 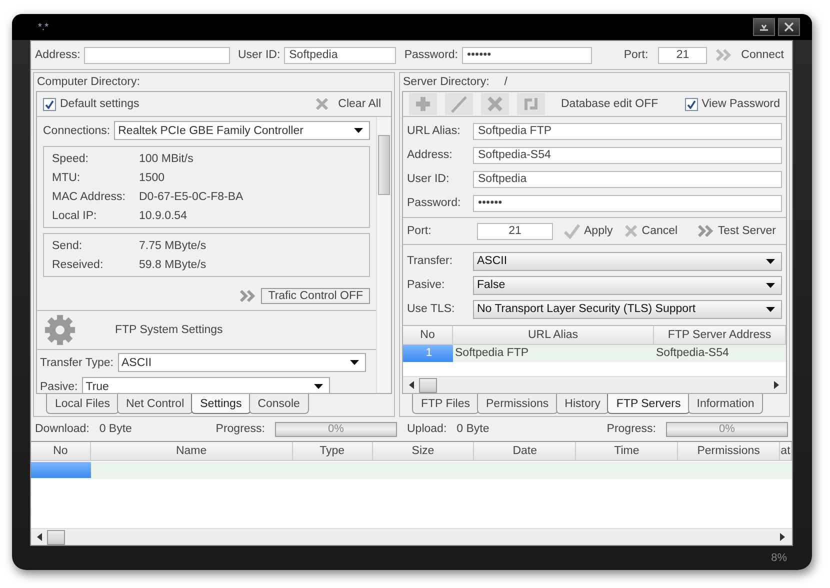 What do you see at coordinates (89, 196) in the screenshot?
I see `info-label: MAC Address:` at bounding box center [89, 196].